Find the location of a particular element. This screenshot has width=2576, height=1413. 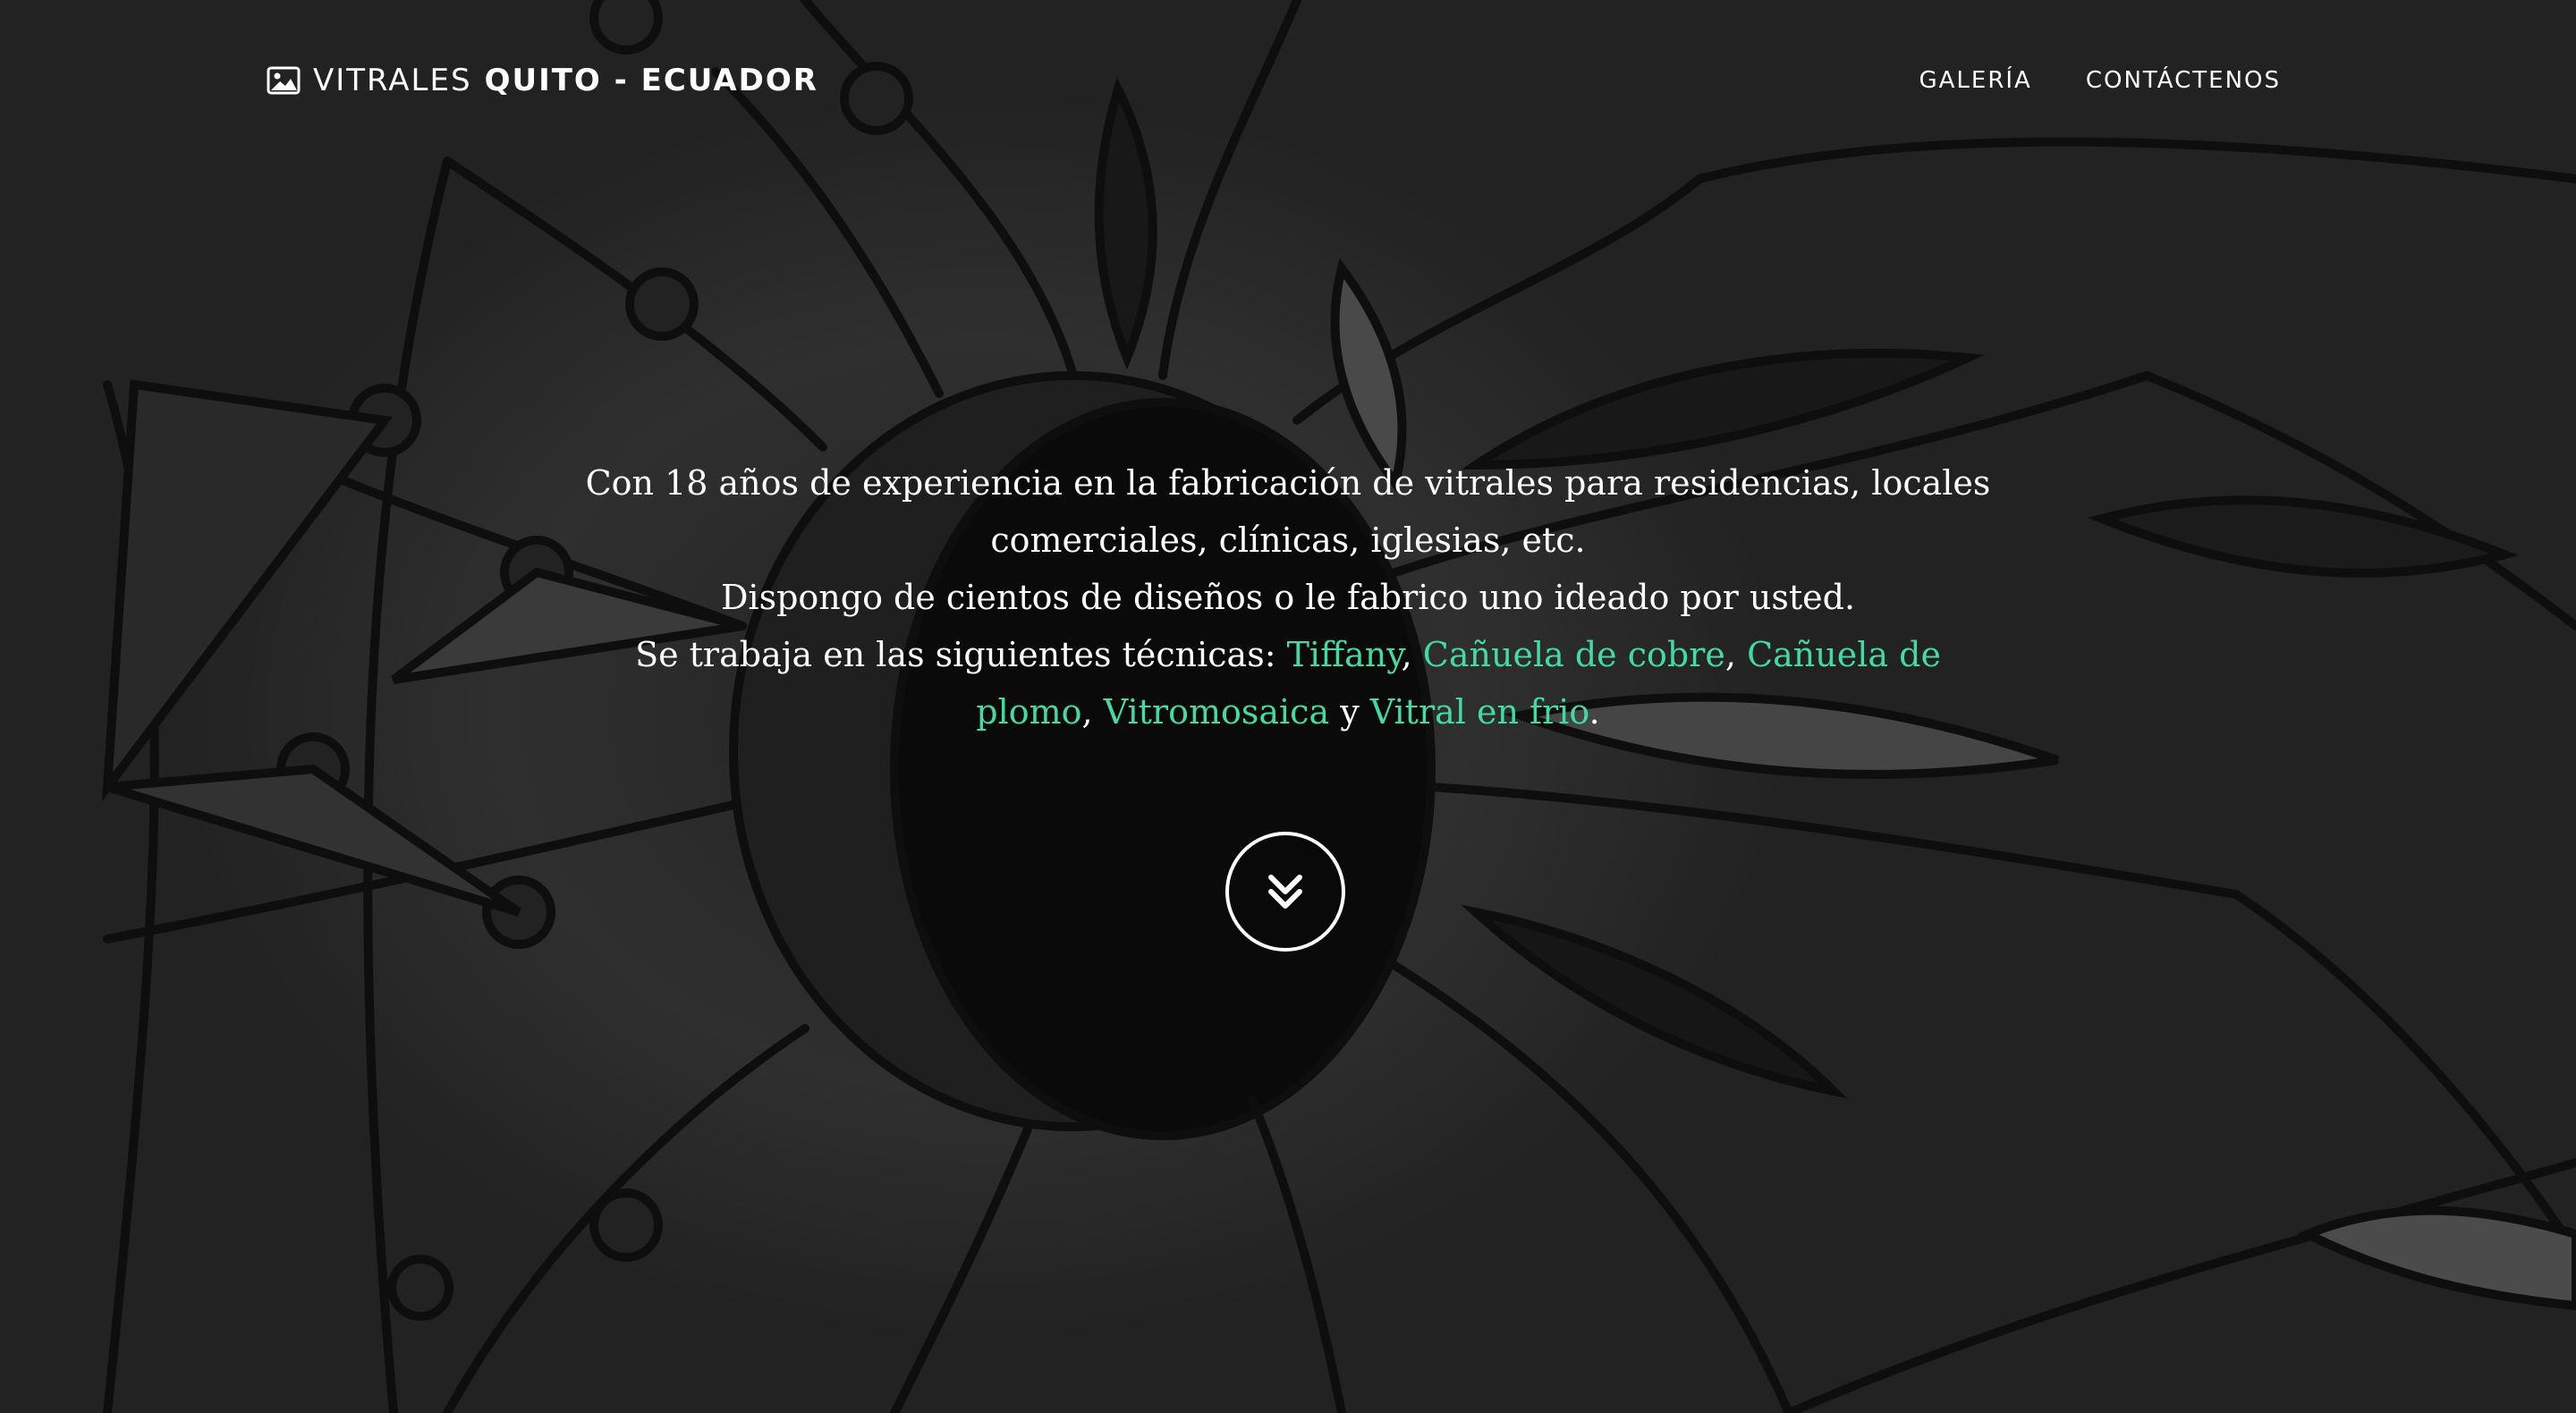

brand-text-bold: QUITO - ECUADOR is located at coordinates (651, 80).